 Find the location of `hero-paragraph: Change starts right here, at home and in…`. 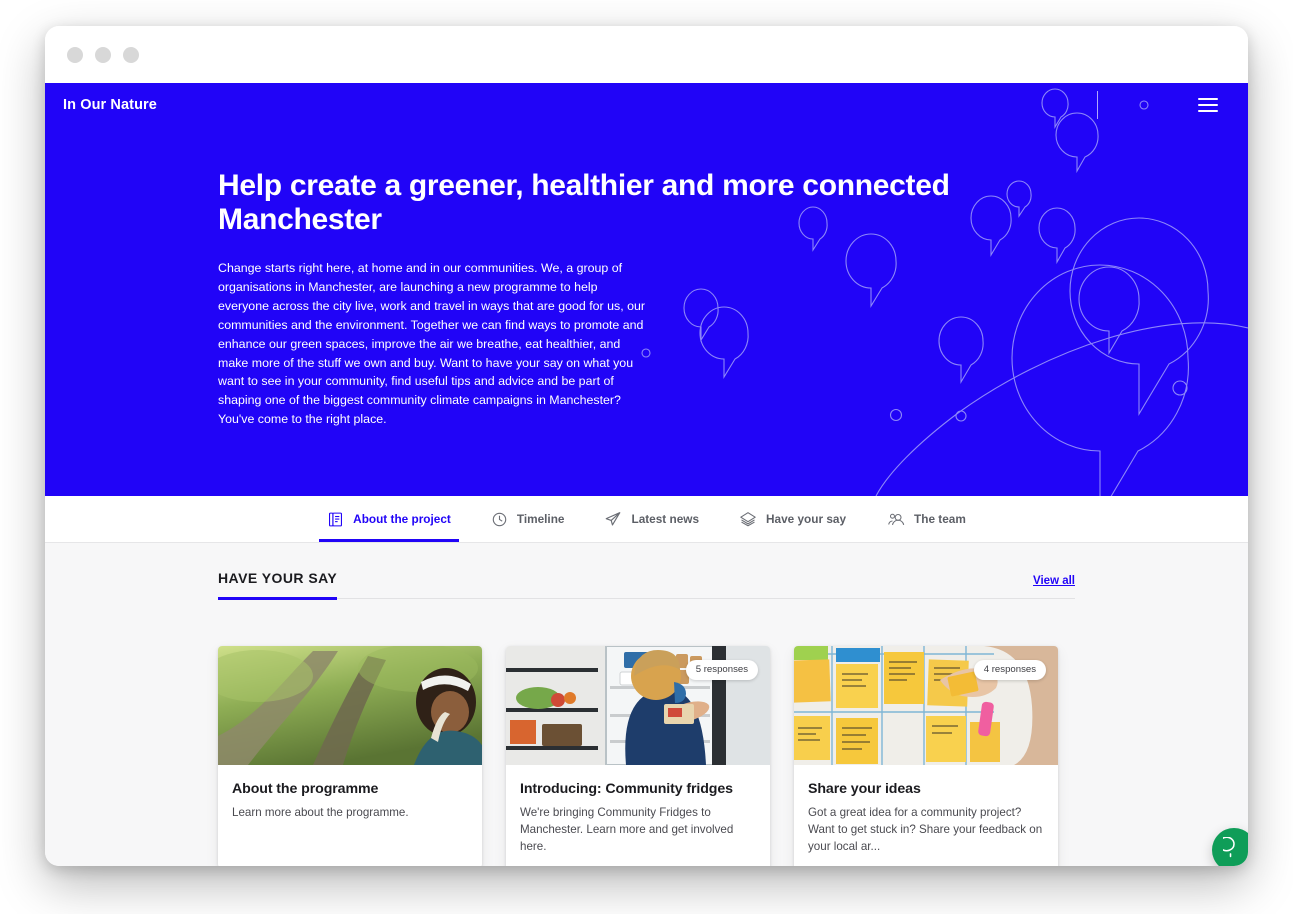

hero-paragraph: Change starts right here, at home and in… is located at coordinates (431, 344).